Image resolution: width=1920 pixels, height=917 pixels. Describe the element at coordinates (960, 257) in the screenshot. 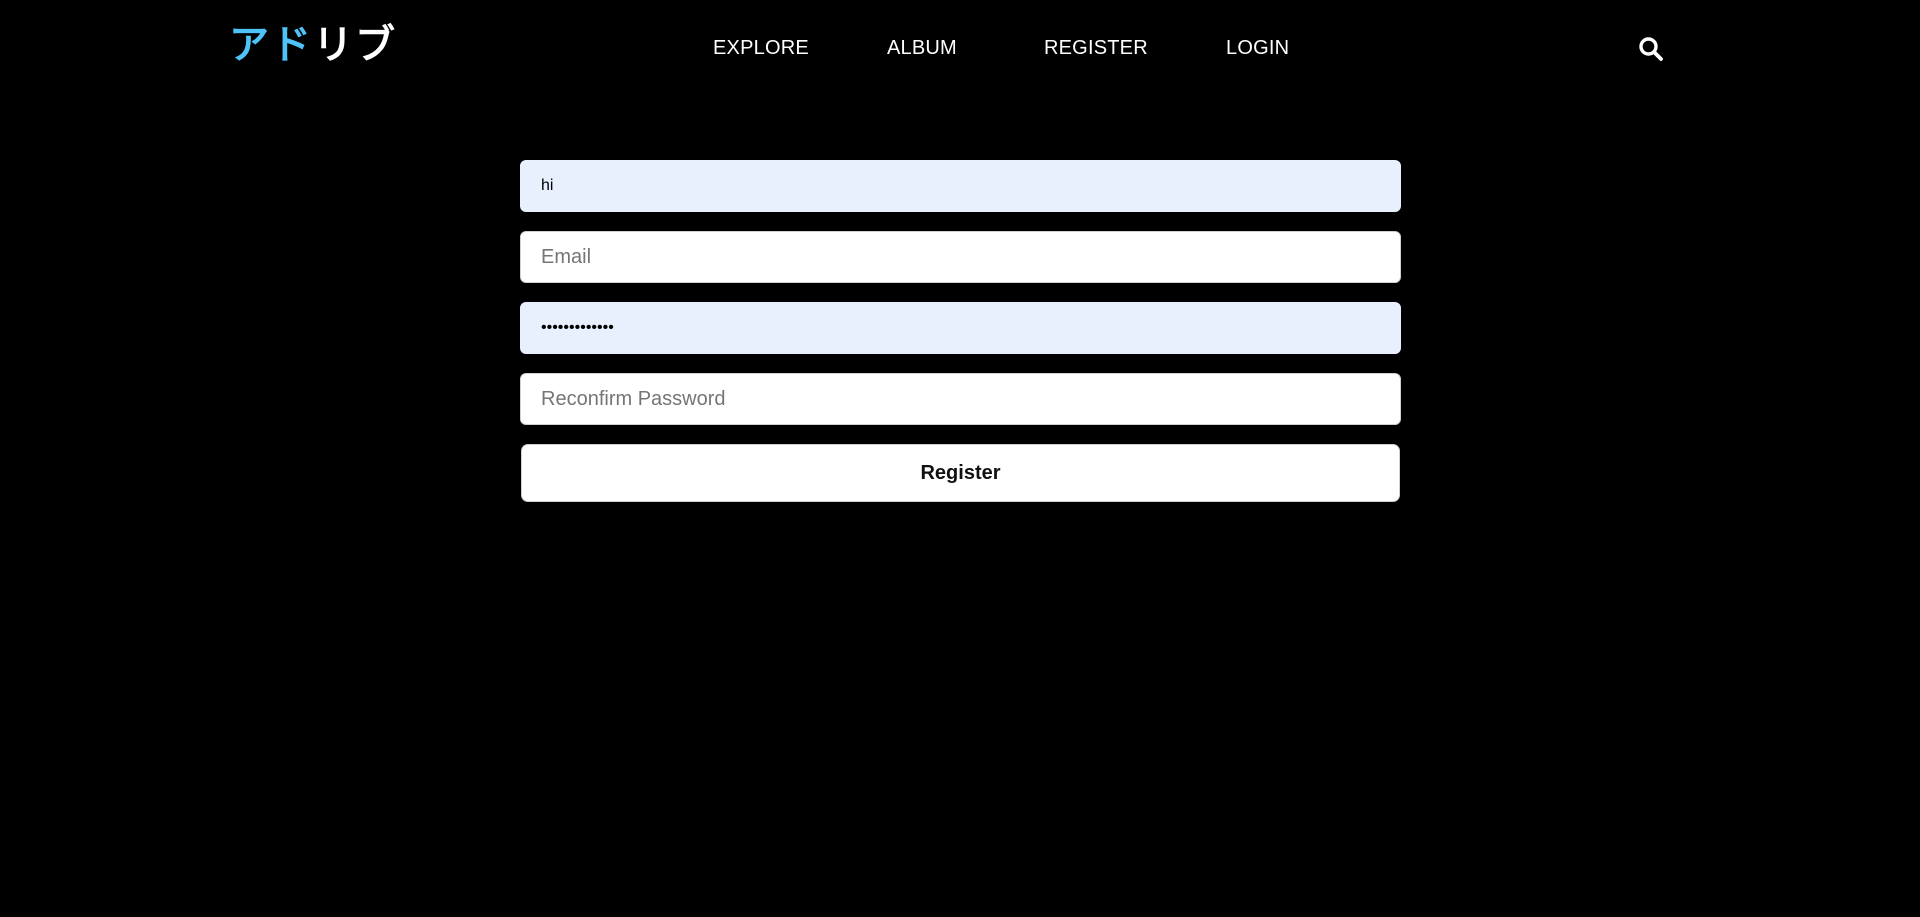

I see `email-input` at that location.